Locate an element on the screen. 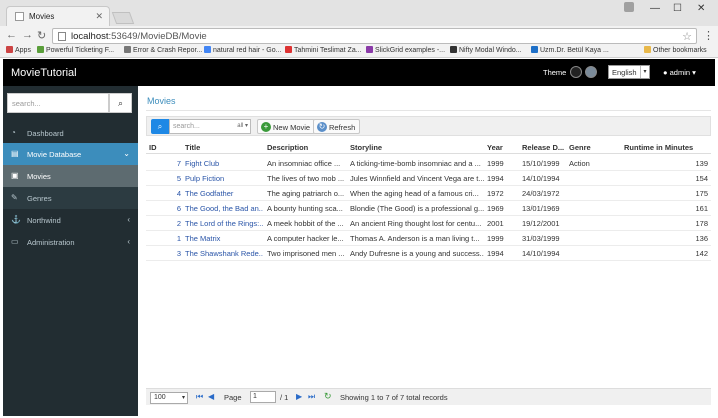 The width and height of the screenshot is (718, 418). forward-icon: → is located at coordinates (27, 35).